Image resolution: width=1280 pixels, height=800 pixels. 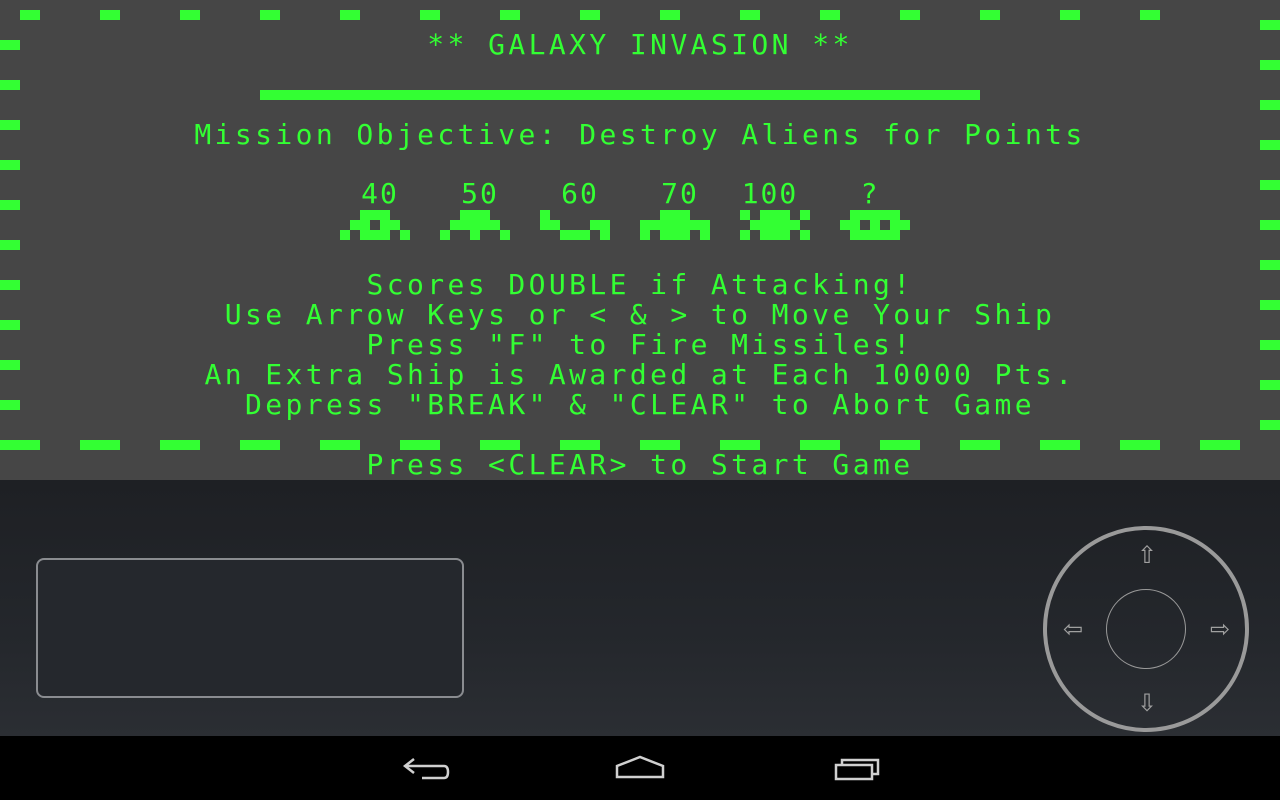 What do you see at coordinates (856, 768) in the screenshot?
I see `recent-apps-icon` at bounding box center [856, 768].